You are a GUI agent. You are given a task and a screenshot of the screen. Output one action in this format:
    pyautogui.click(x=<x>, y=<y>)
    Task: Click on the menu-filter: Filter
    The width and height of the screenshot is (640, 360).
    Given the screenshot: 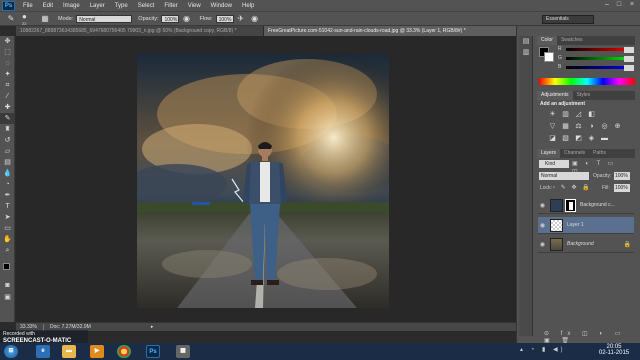 What is the action you would take?
    pyautogui.click(x=170, y=6)
    